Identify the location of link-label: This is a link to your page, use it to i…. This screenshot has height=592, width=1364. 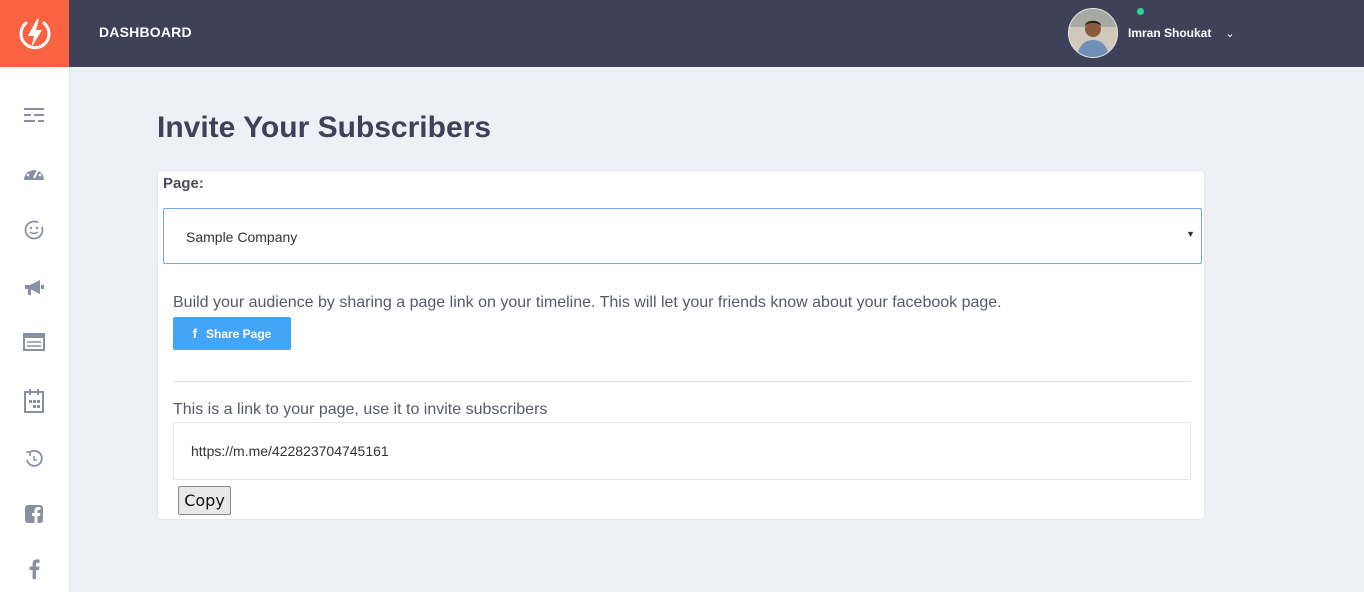
(360, 409).